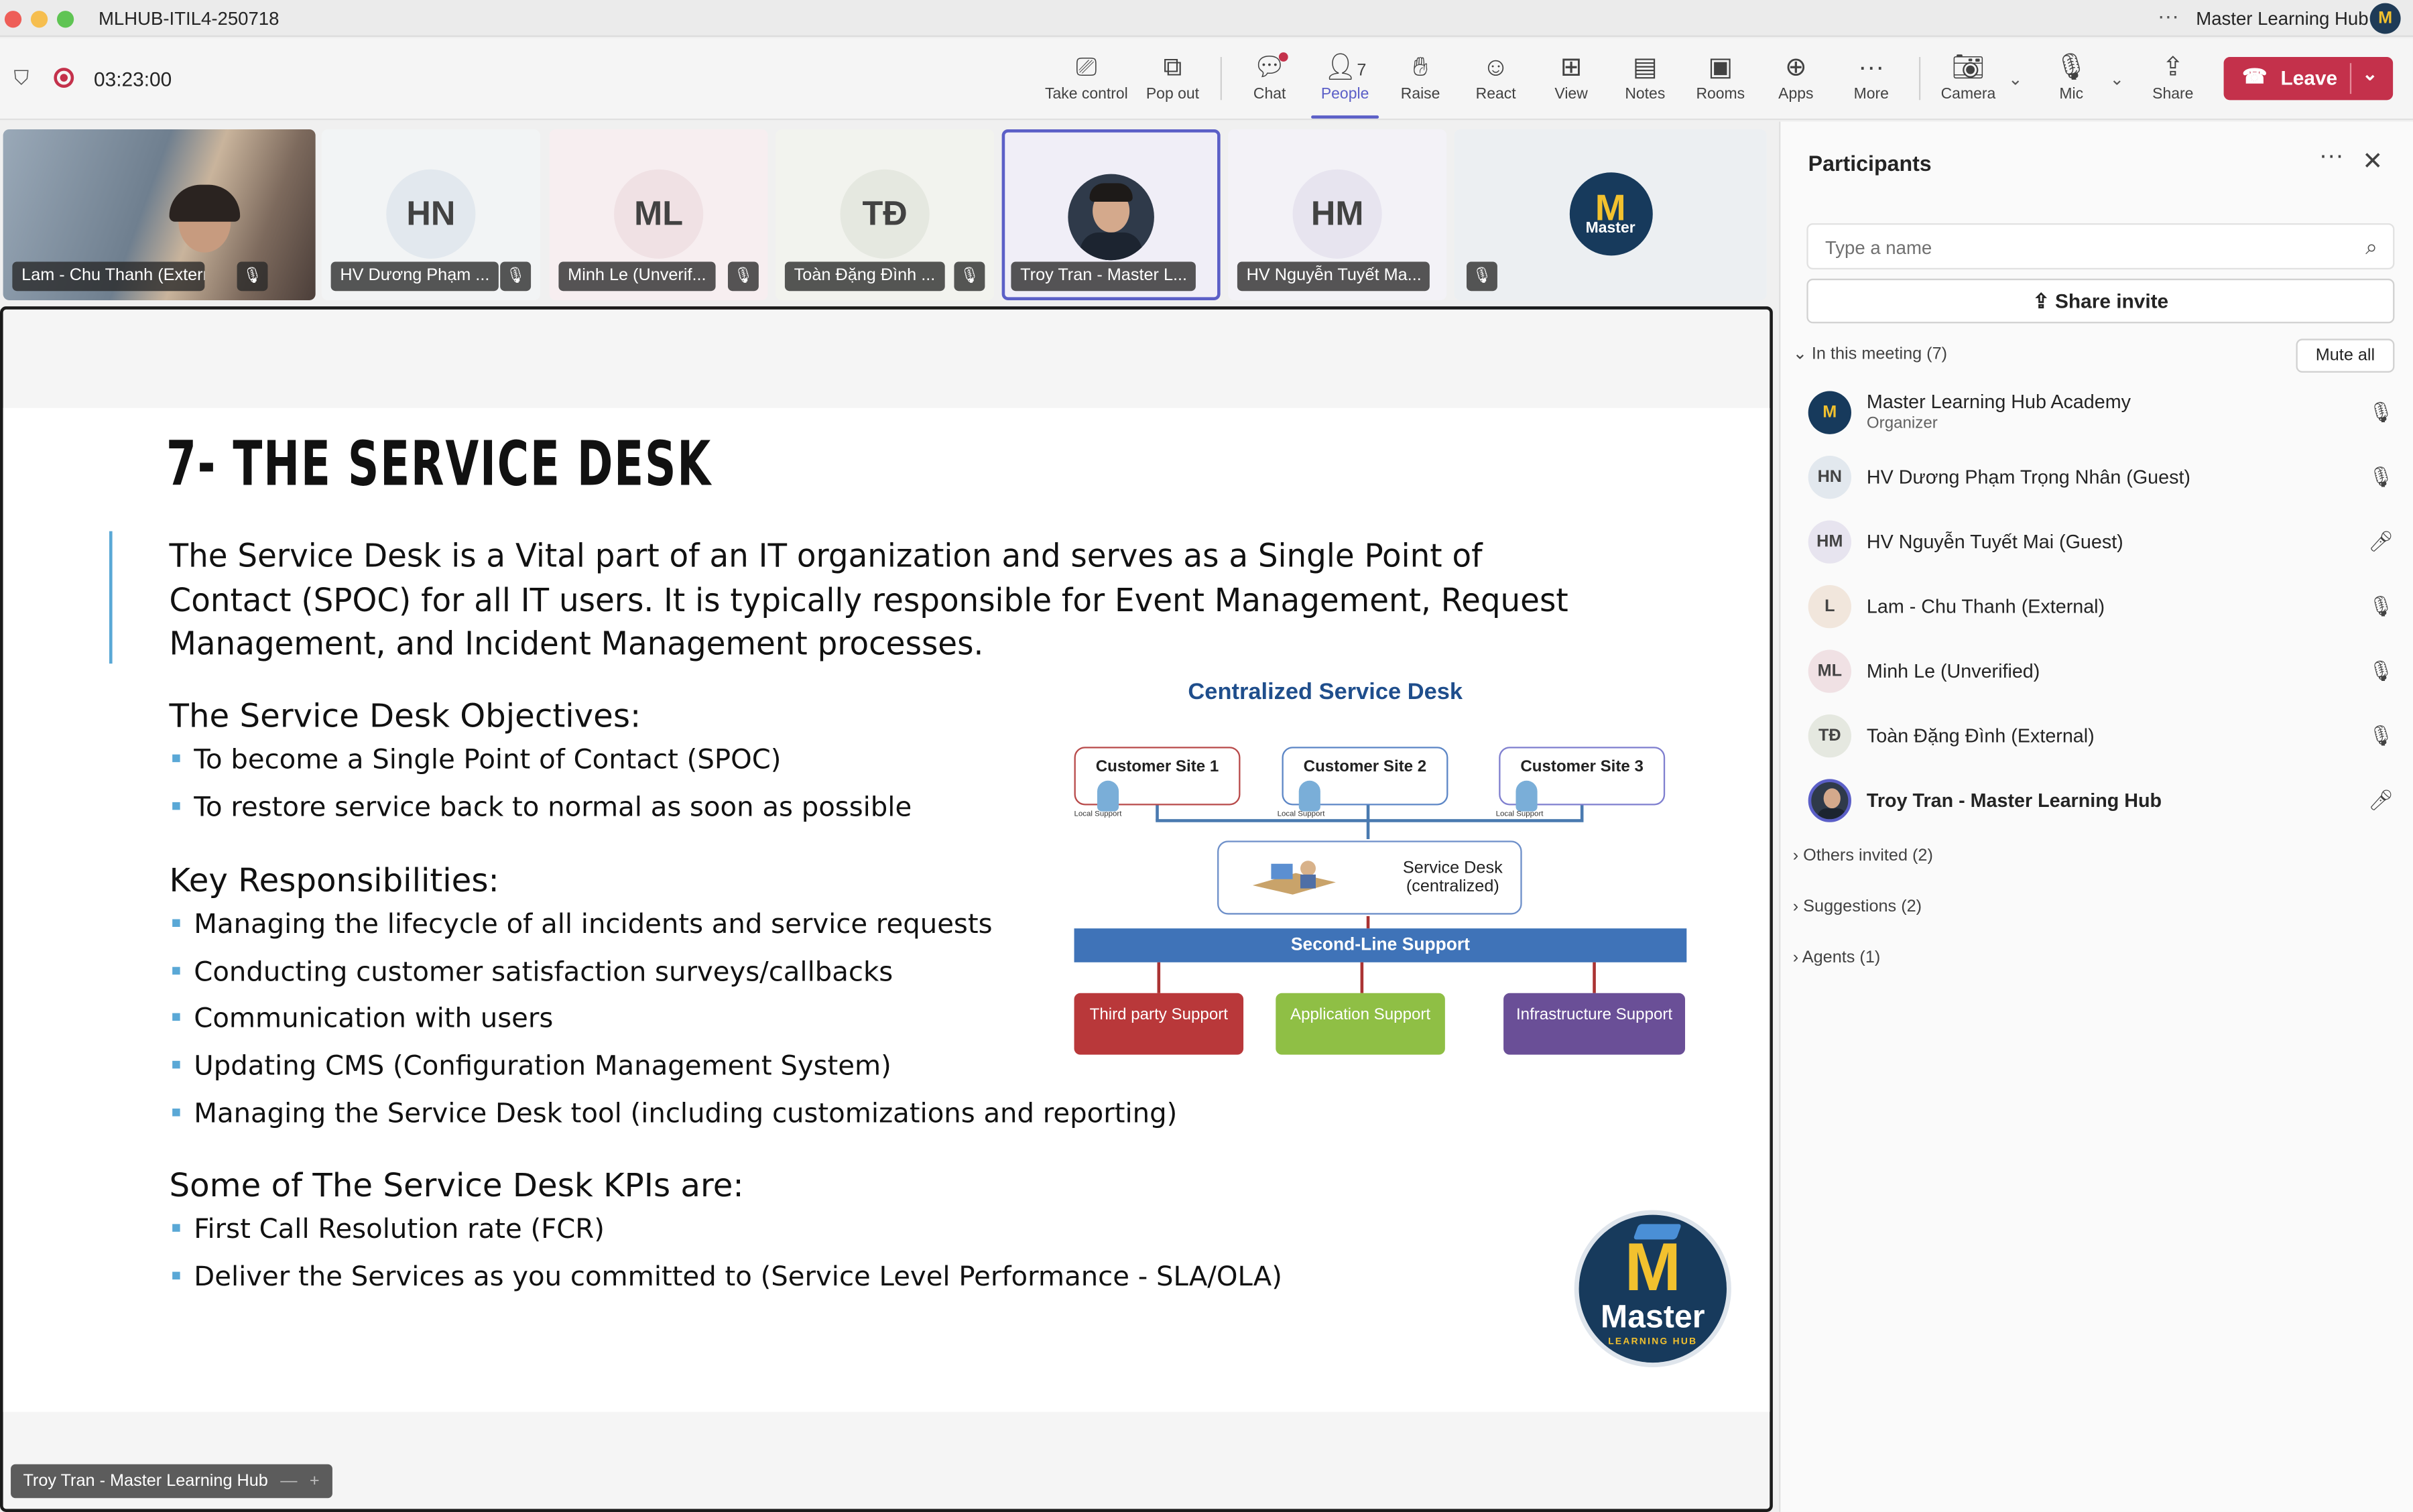  Describe the element at coordinates (65, 19) in the screenshot. I see `zoom-window-button` at that location.